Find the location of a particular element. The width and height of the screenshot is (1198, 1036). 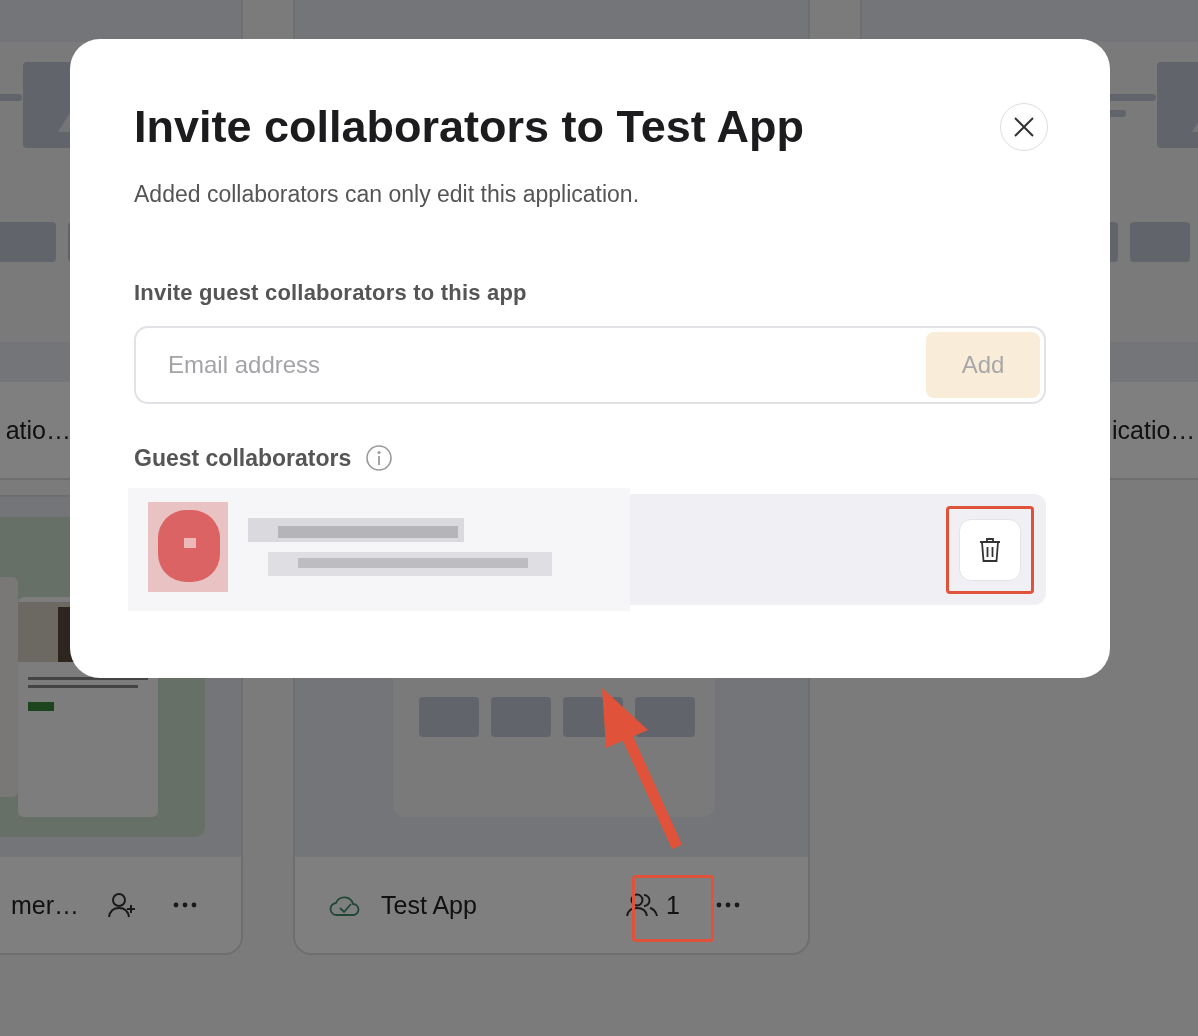

dialog-title: Invite collaborators to Test App is located at coordinates (469, 127).